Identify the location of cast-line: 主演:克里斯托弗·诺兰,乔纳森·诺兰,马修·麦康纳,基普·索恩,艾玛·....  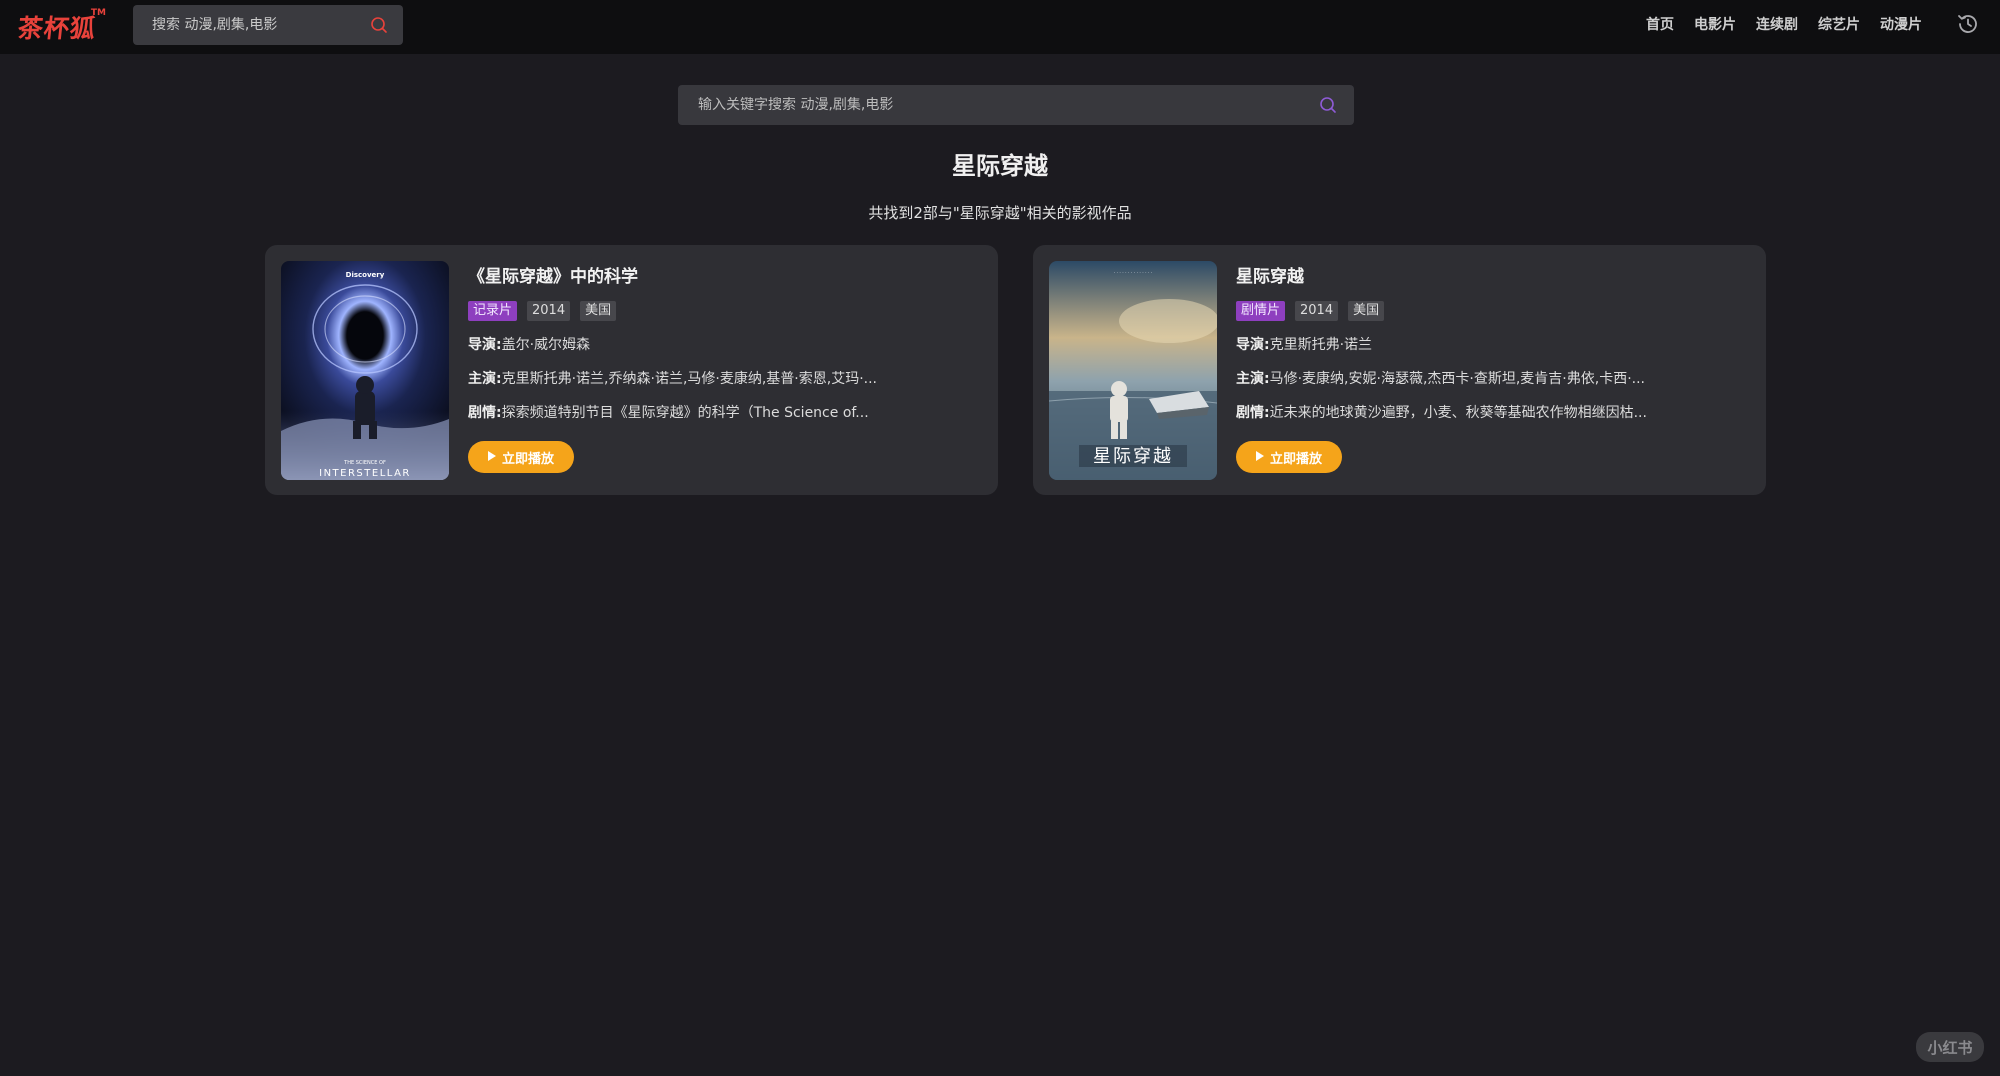
(690, 379).